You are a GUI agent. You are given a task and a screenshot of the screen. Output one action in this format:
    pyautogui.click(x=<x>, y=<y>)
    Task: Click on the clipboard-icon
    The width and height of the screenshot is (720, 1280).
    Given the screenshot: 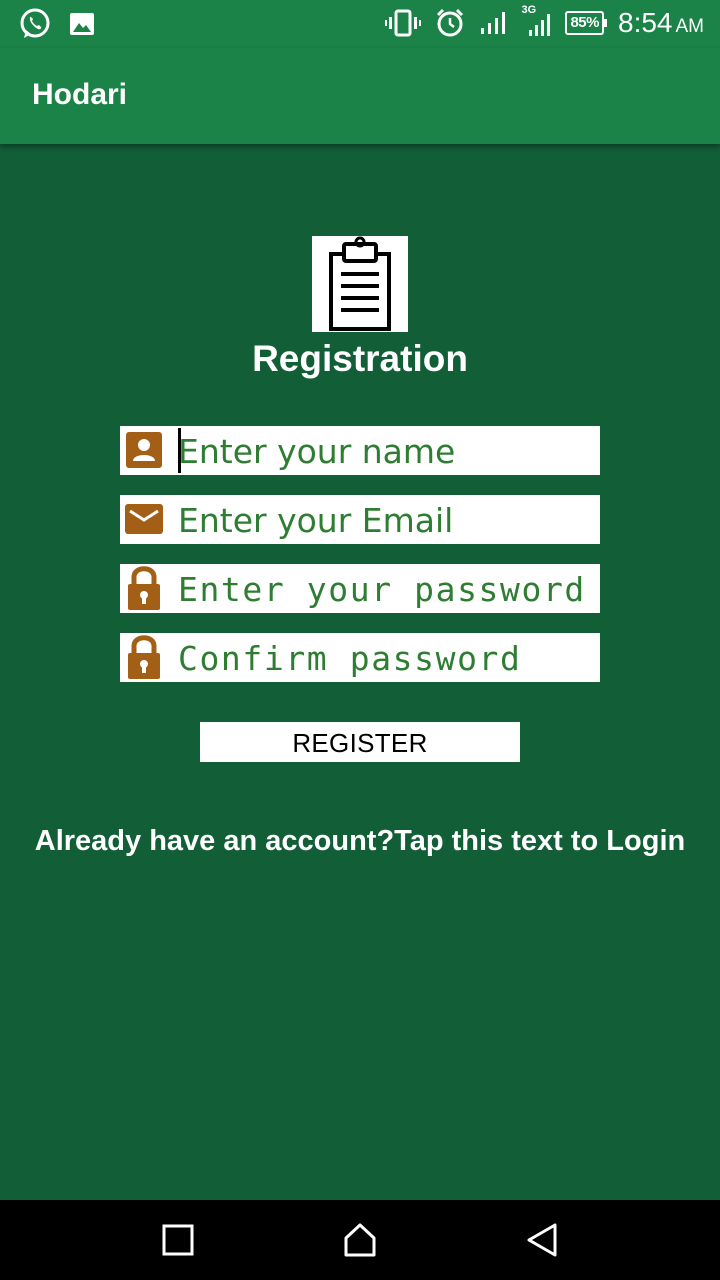 What is the action you would take?
    pyautogui.click(x=360, y=284)
    